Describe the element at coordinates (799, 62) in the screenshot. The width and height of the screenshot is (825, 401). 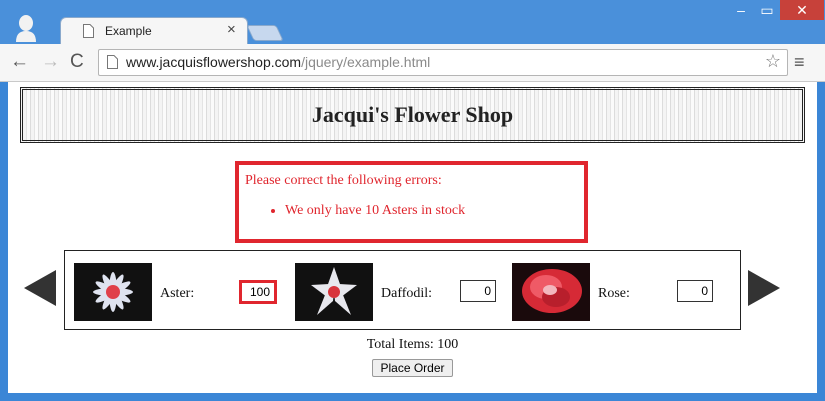
I see `menu-icon: ≡` at that location.